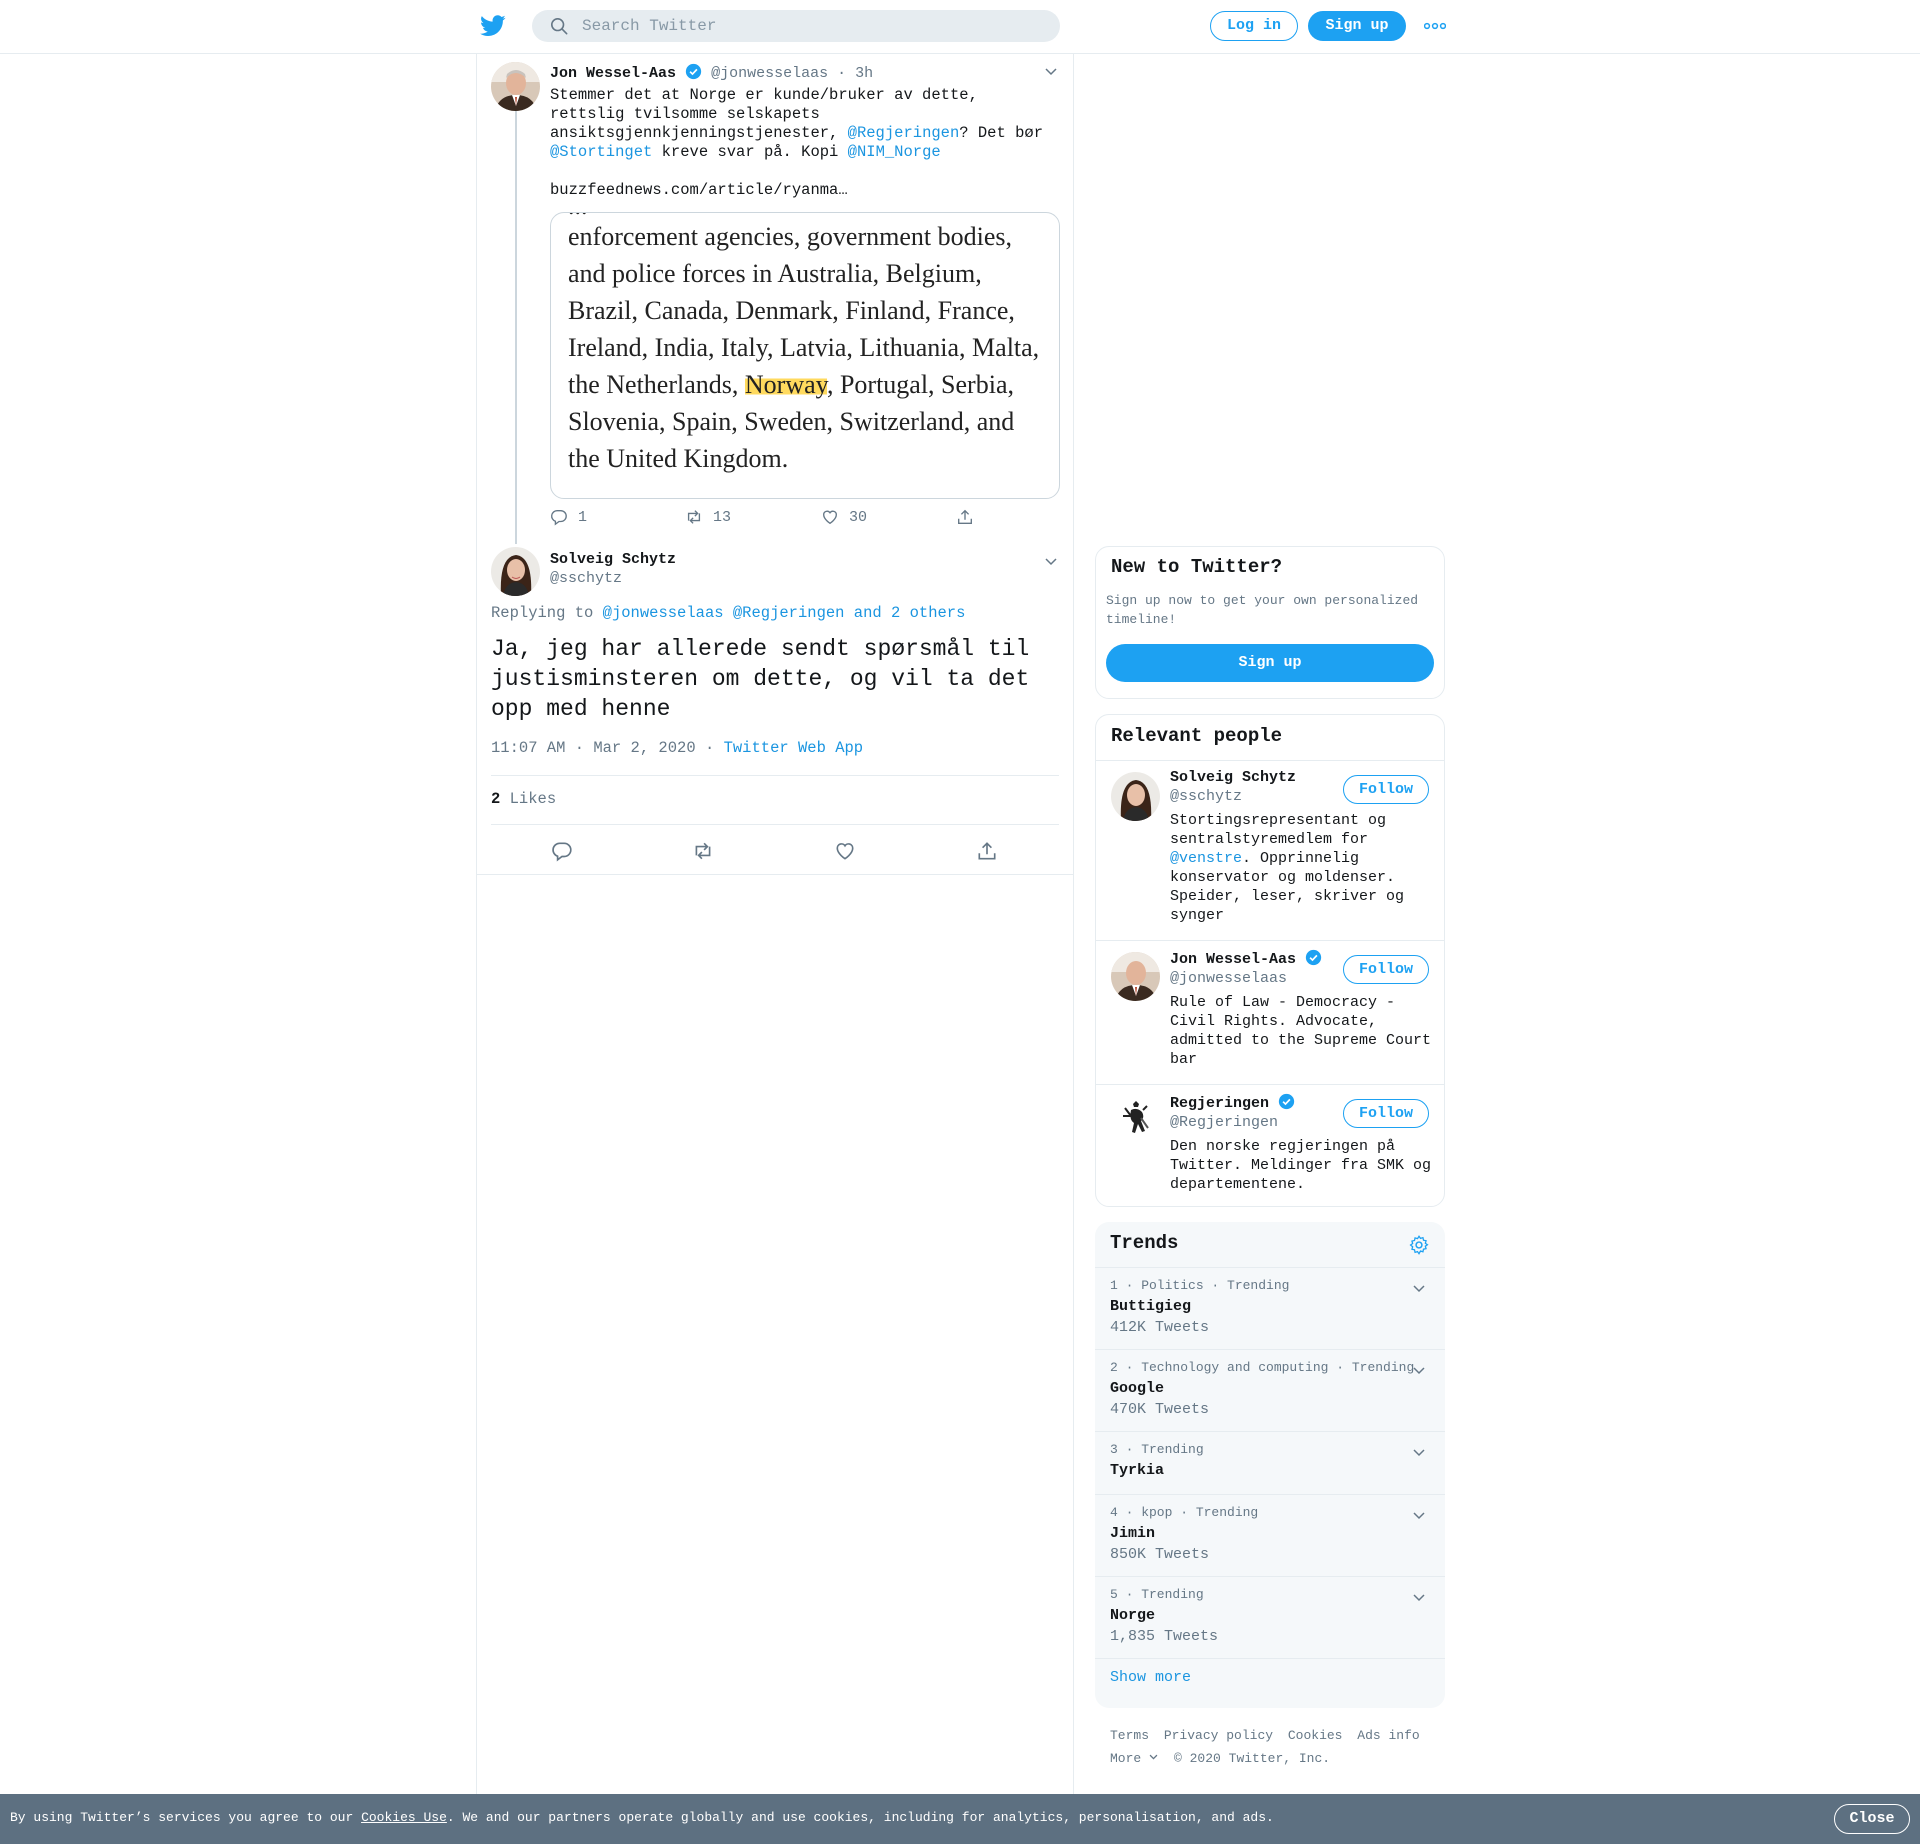 The image size is (1920, 1844). I want to click on main-tweet-author-name: Solveig Schytz, so click(613, 559).